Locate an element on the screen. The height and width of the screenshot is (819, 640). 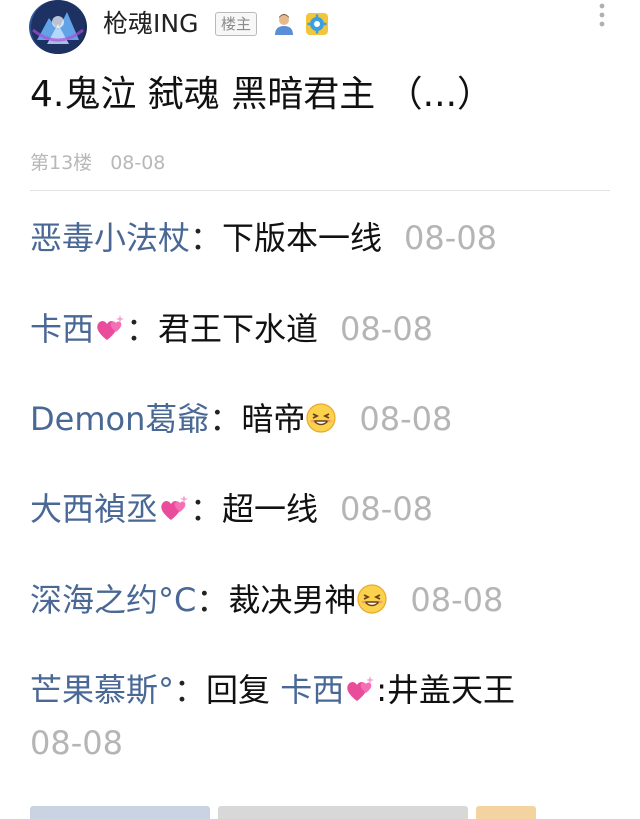
post-header: 枪魂ING 楼主 is located at coordinates (320, 30).